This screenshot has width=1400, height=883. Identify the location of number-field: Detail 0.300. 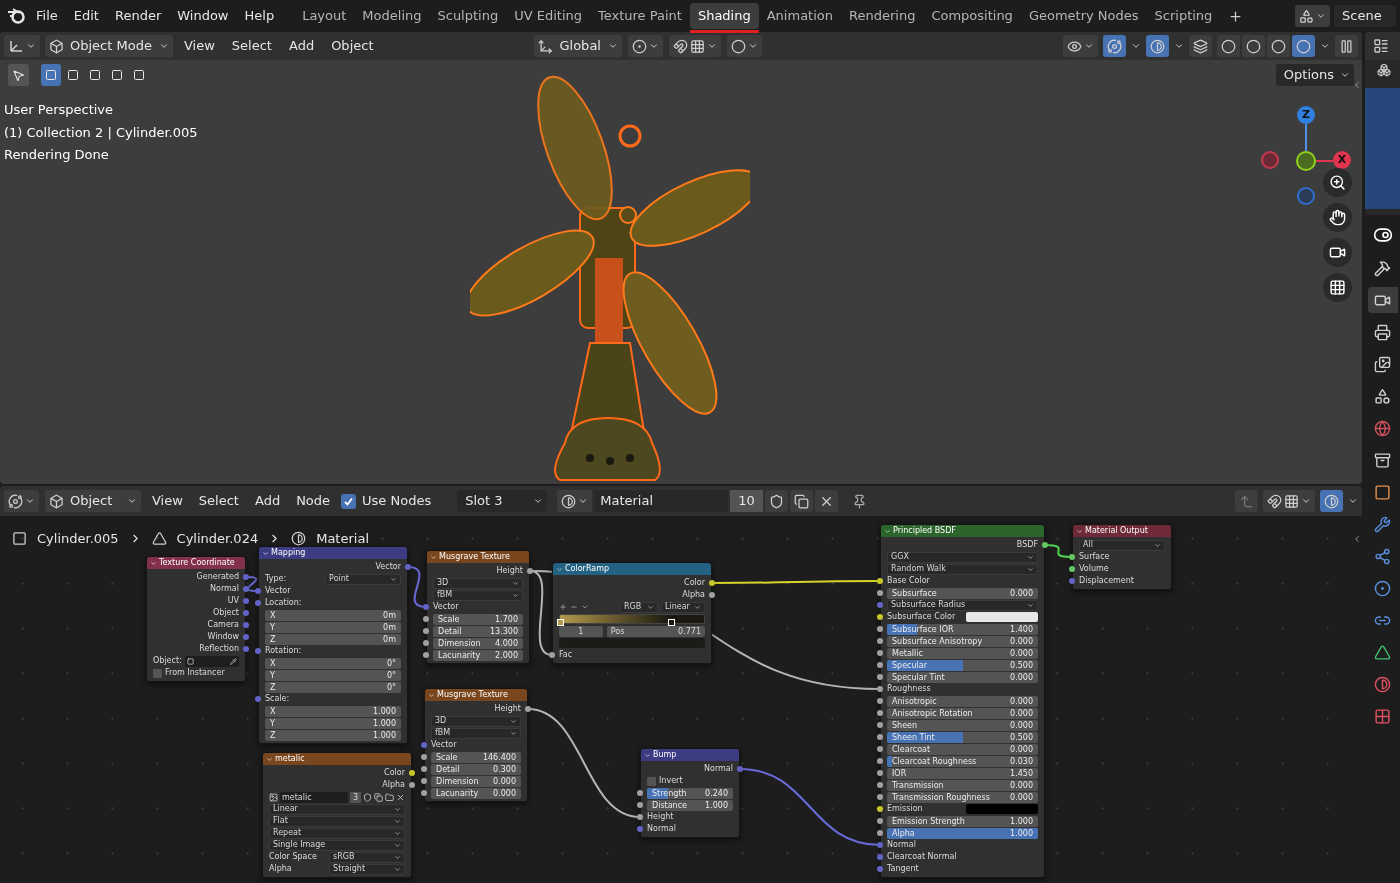
(476, 769).